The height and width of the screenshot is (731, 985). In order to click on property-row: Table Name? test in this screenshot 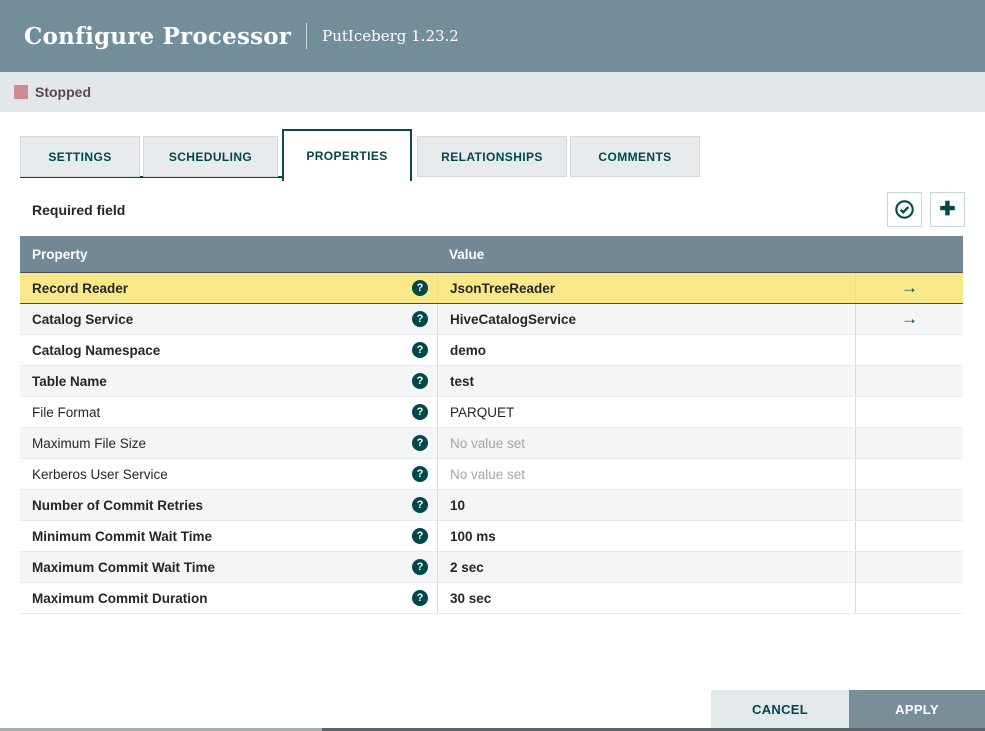, I will do `click(491, 381)`.